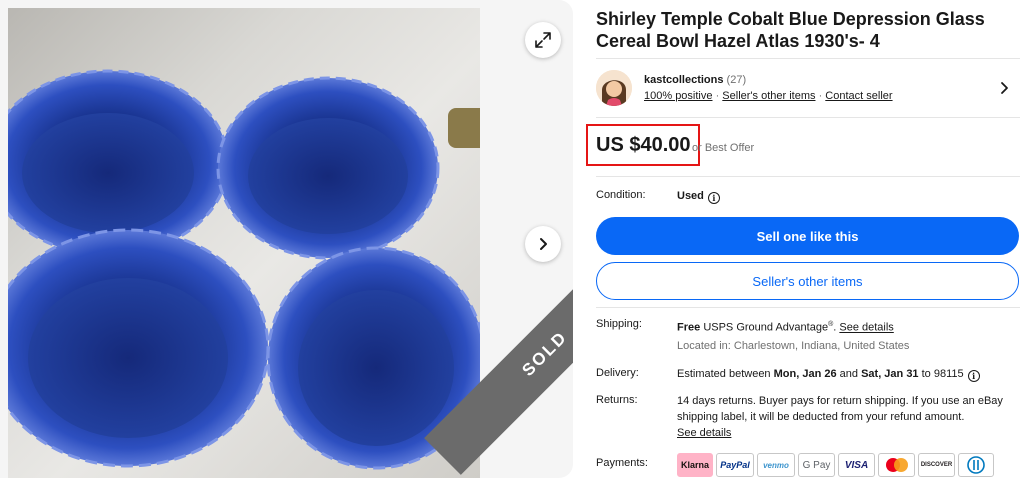 The height and width of the screenshot is (486, 1024). Describe the element at coordinates (890, 374) in the screenshot. I see `delivery-end: Sat, Jan 31` at that location.